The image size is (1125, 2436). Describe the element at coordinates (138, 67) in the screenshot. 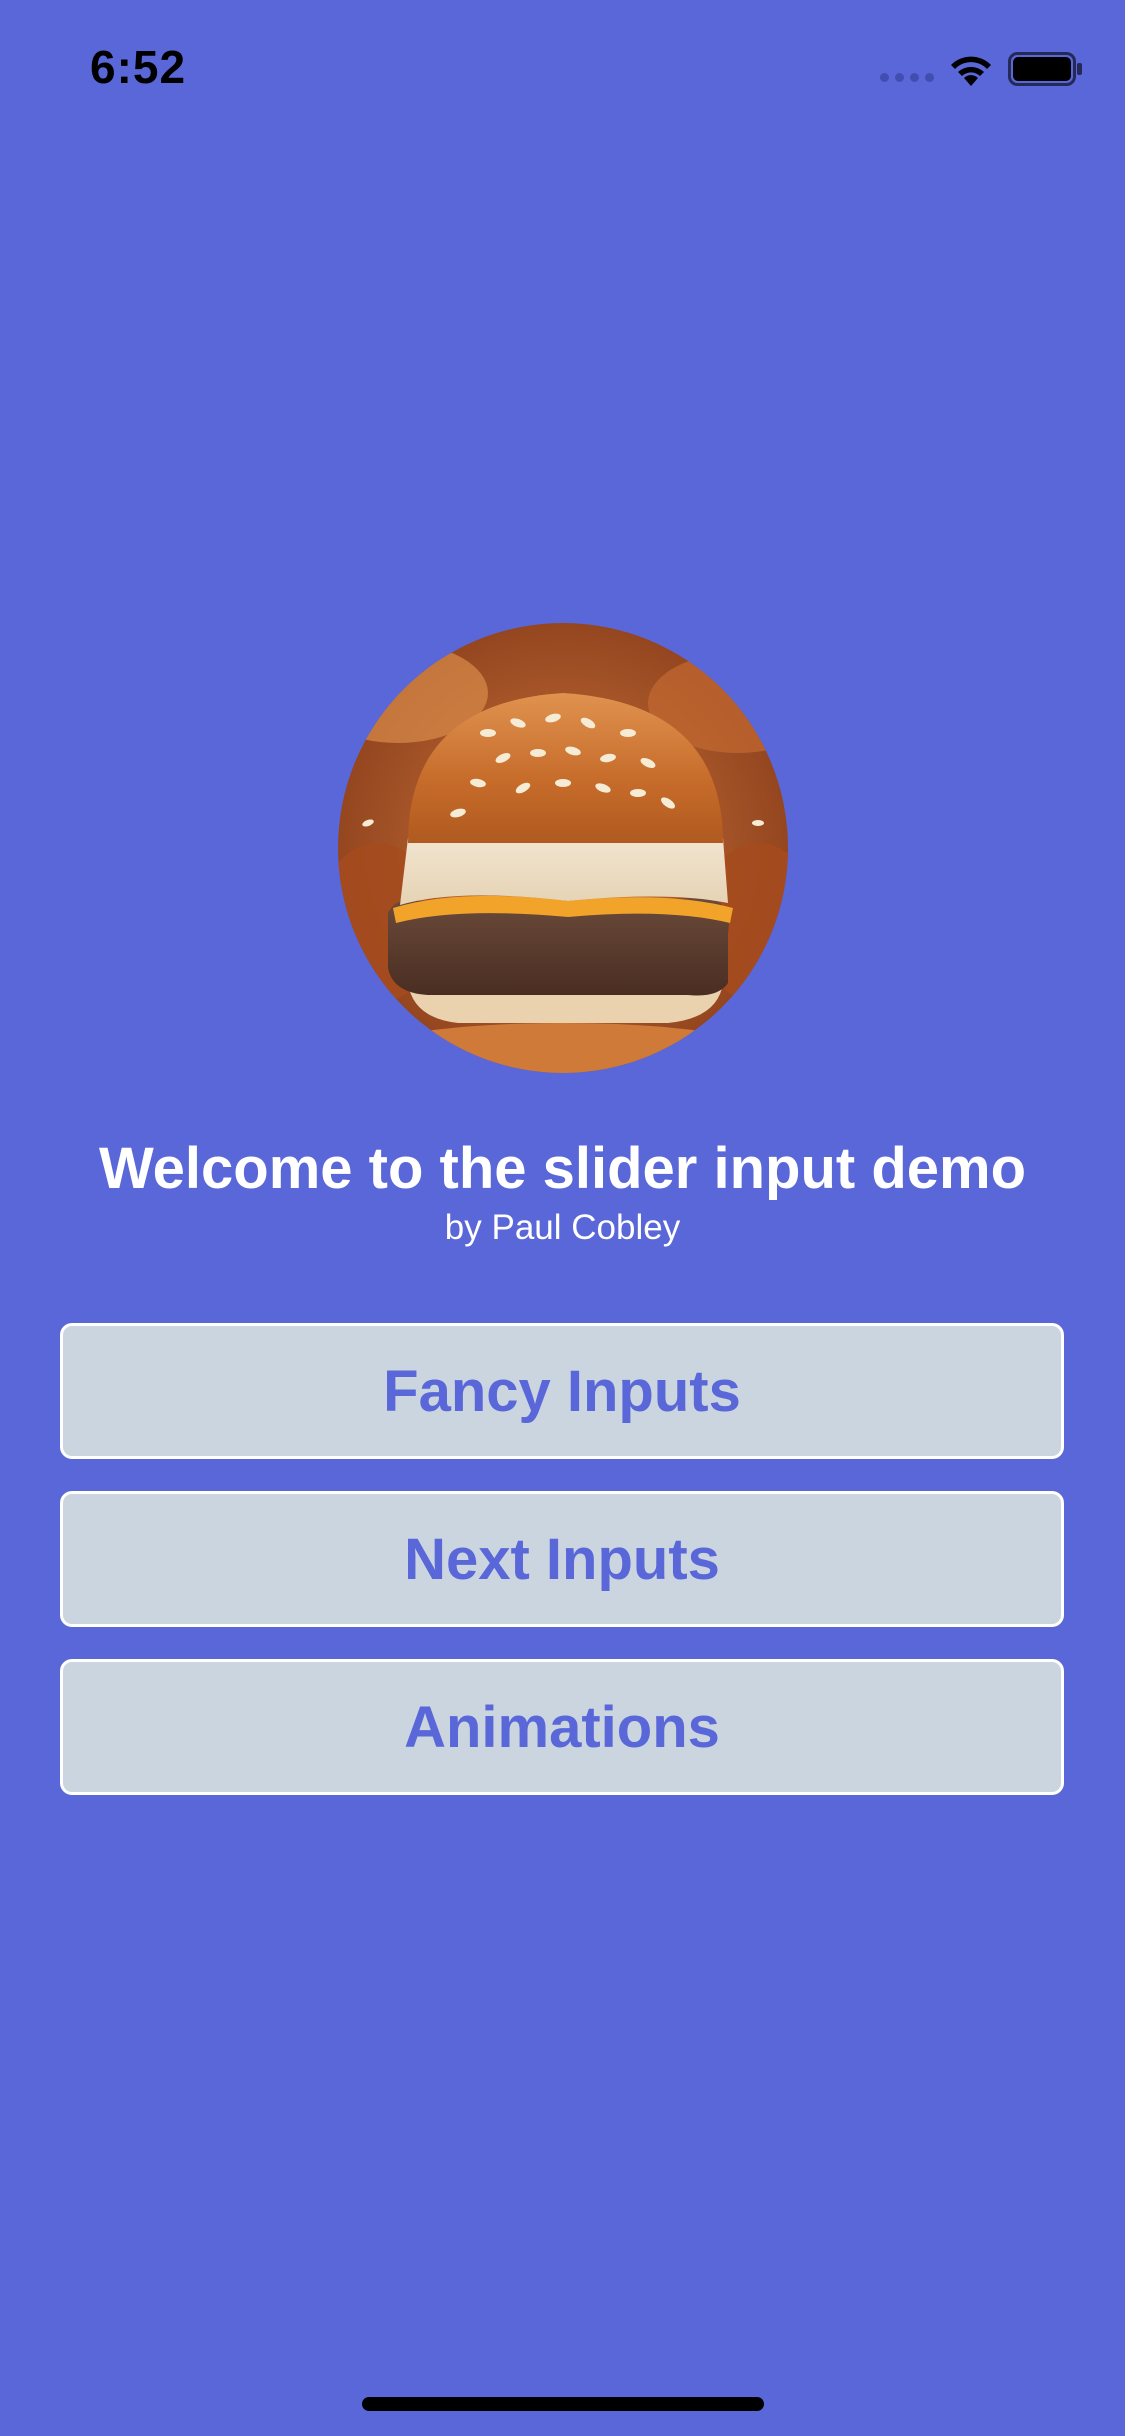

I see `status-time: 6:52` at that location.